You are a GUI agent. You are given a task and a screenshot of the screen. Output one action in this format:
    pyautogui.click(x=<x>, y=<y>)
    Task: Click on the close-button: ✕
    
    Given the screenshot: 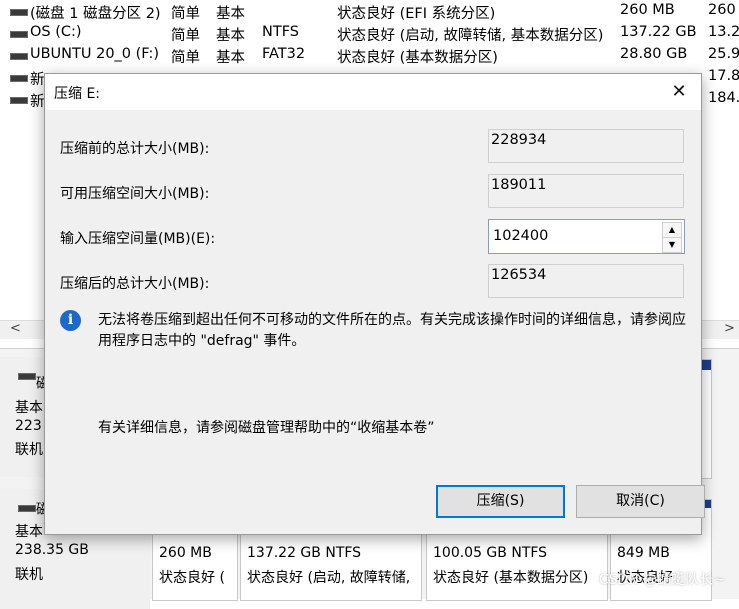 What is the action you would take?
    pyautogui.click(x=679, y=92)
    